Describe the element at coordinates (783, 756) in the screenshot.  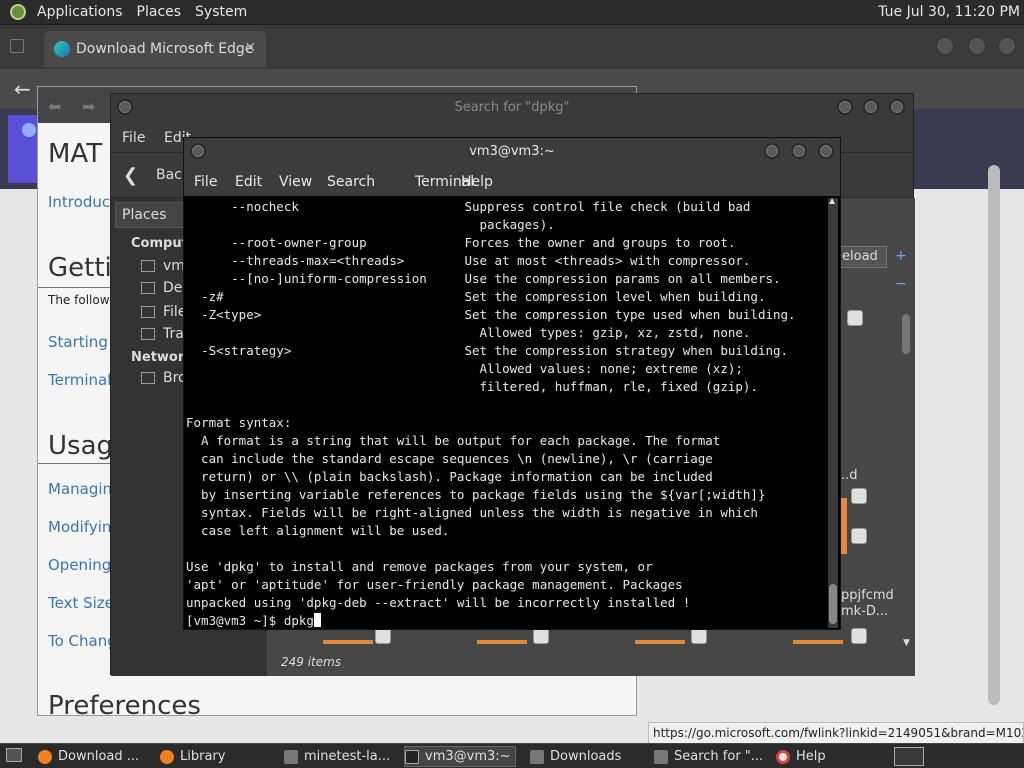
I see `help-icon` at that location.